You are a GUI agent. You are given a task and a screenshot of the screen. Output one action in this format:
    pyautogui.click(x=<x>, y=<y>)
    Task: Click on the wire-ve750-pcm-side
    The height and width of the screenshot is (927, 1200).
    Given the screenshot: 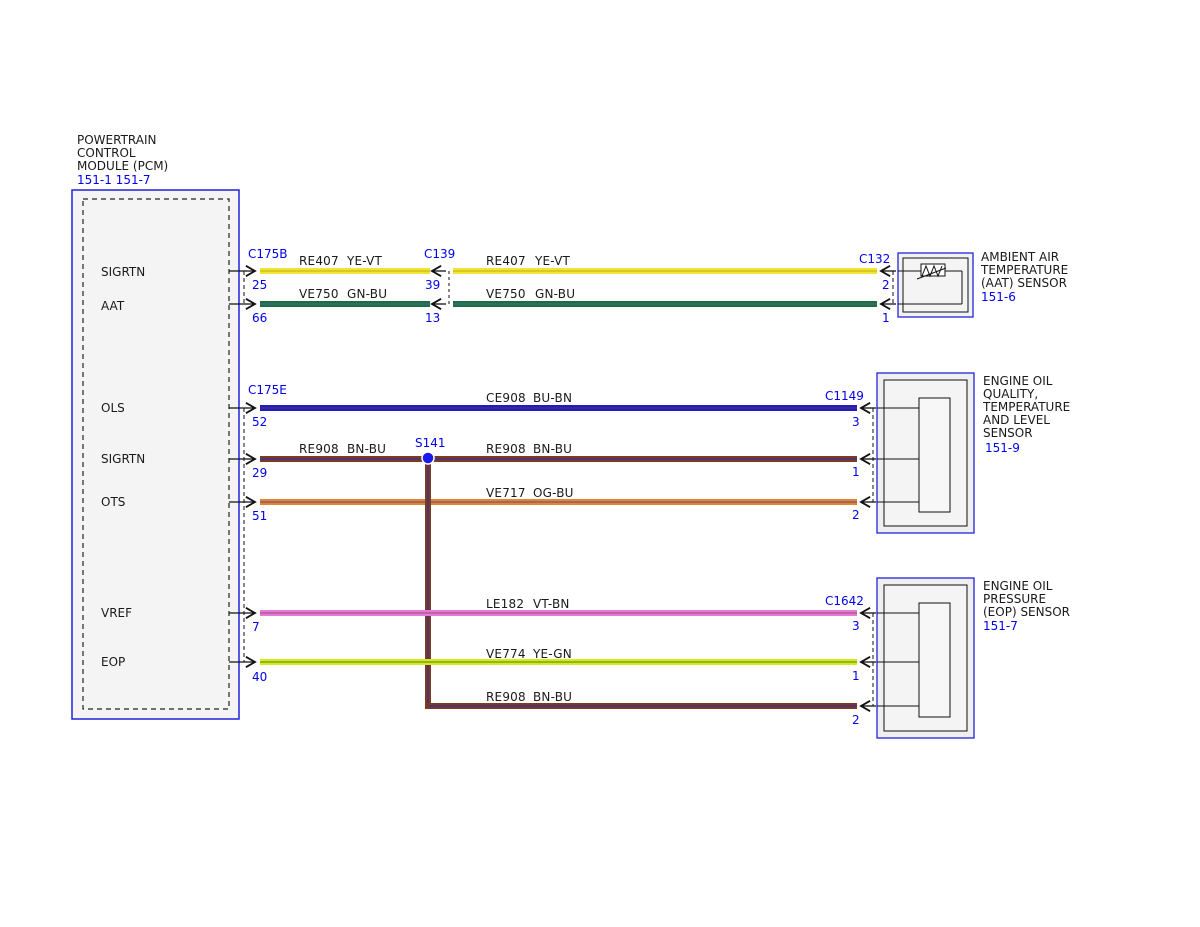 What is the action you would take?
    pyautogui.click(x=345, y=304)
    